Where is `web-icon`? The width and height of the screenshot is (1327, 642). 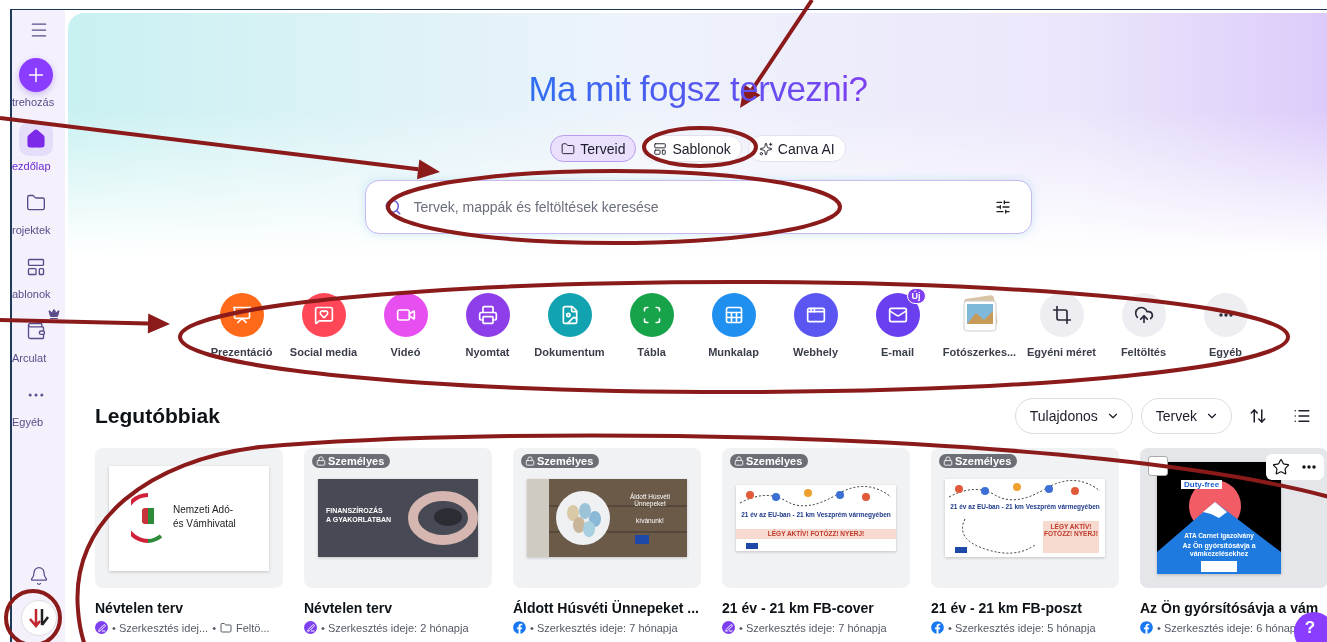
web-icon is located at coordinates (815, 315).